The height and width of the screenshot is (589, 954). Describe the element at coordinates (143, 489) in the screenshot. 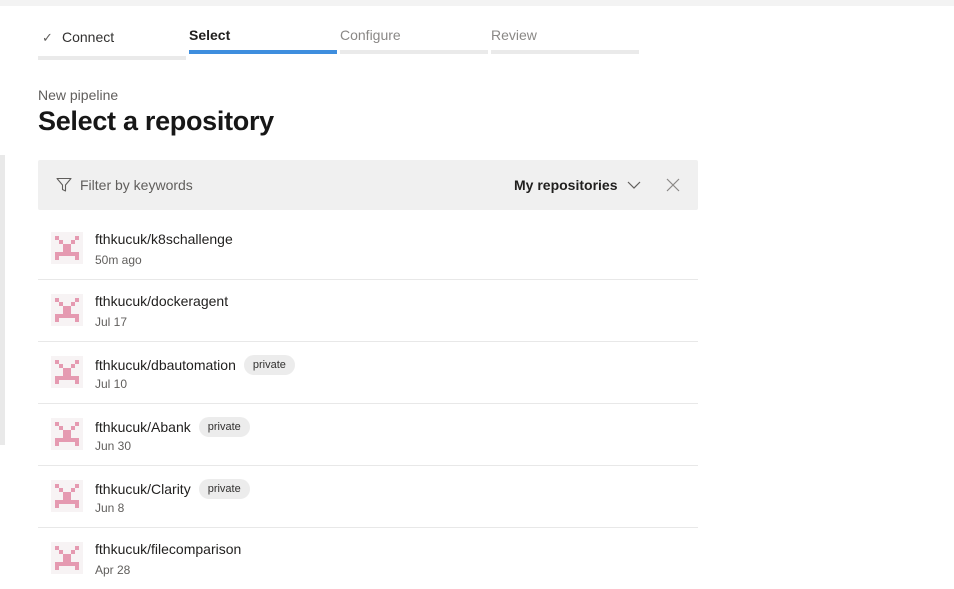

I see `repository-name: fthkucuk/Clarity` at that location.